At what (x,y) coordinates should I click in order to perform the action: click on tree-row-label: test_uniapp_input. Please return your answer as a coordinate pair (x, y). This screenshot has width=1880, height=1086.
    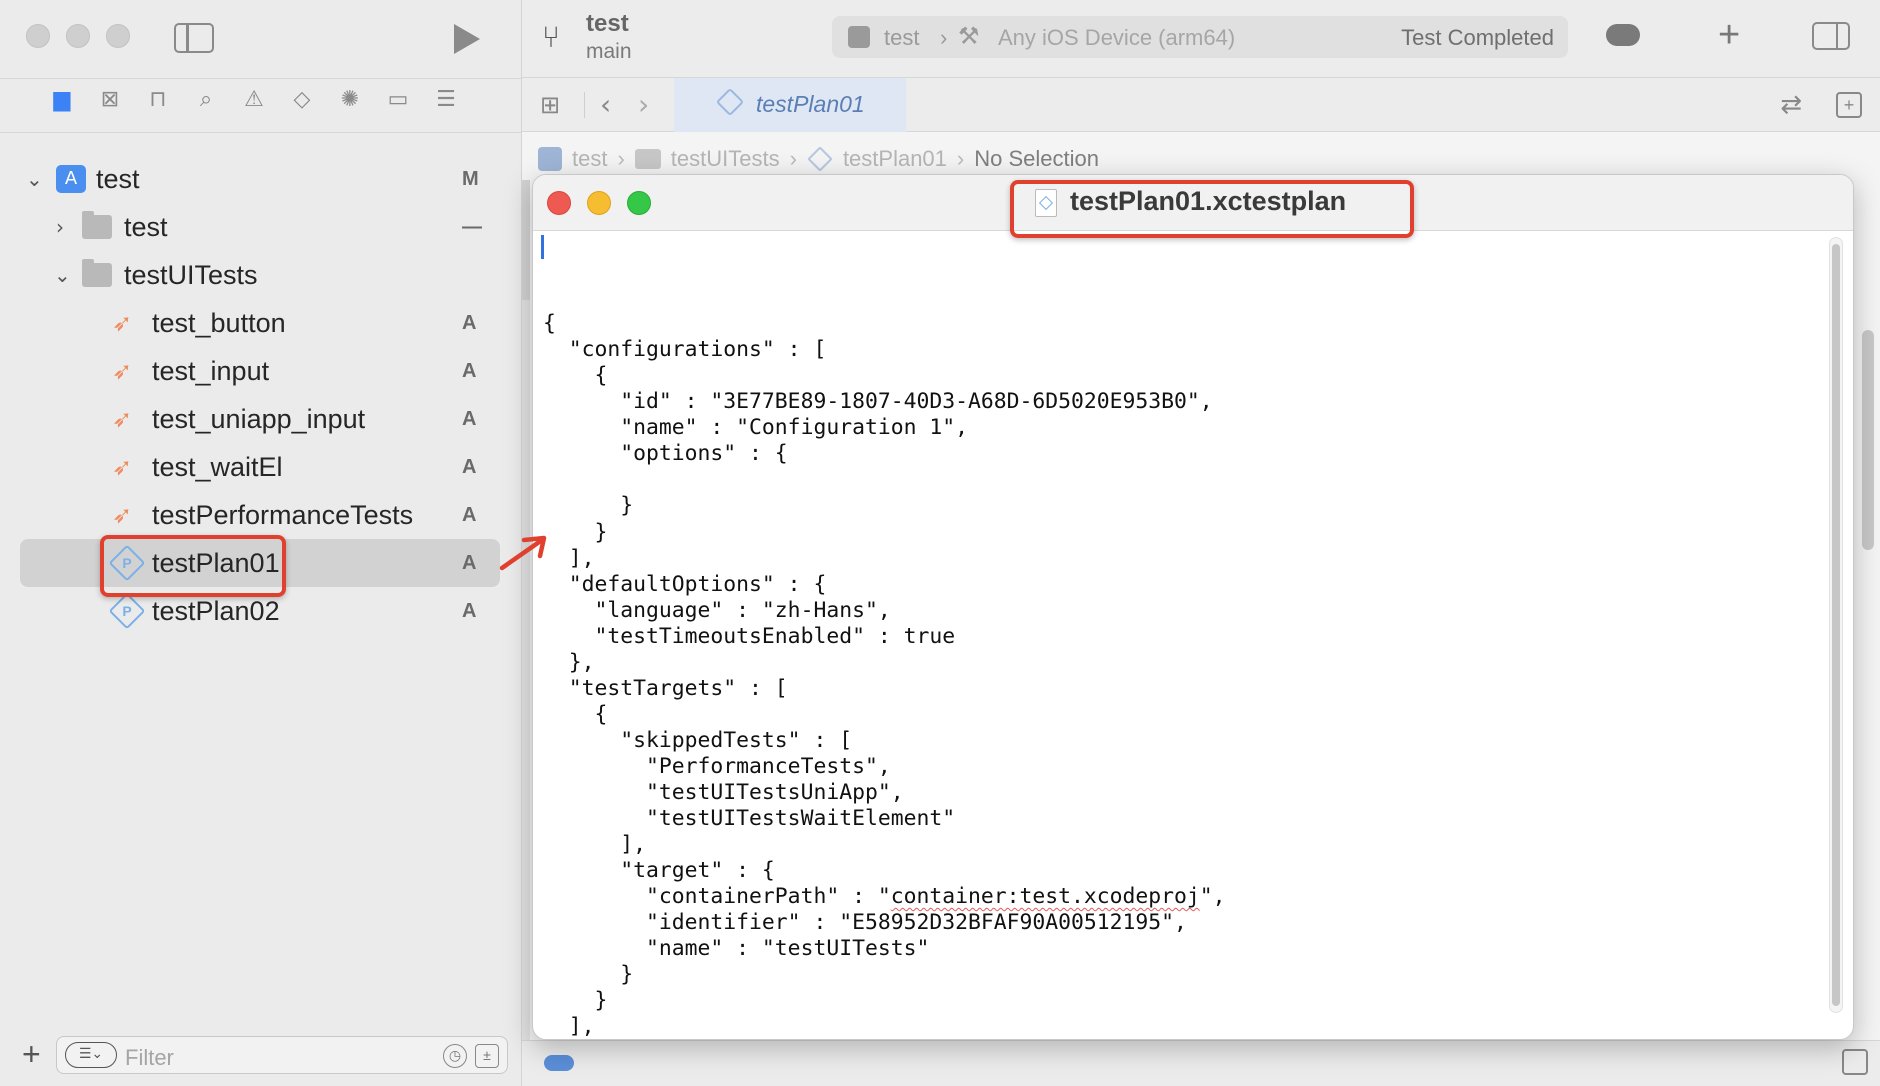
    Looking at the image, I should click on (259, 418).